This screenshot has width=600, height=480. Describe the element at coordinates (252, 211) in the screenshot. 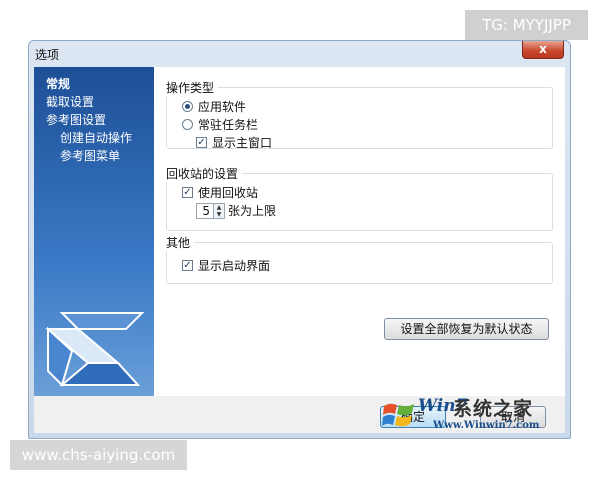

I see `limit-suffix: 张为上限` at that location.